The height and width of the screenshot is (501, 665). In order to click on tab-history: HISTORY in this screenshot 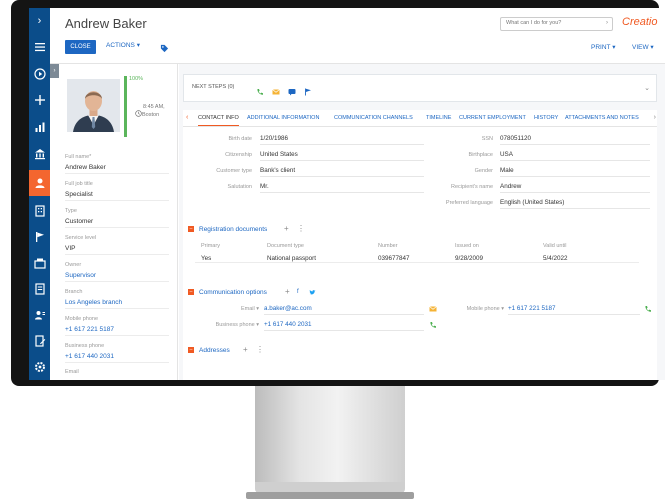, I will do `click(546, 118)`.